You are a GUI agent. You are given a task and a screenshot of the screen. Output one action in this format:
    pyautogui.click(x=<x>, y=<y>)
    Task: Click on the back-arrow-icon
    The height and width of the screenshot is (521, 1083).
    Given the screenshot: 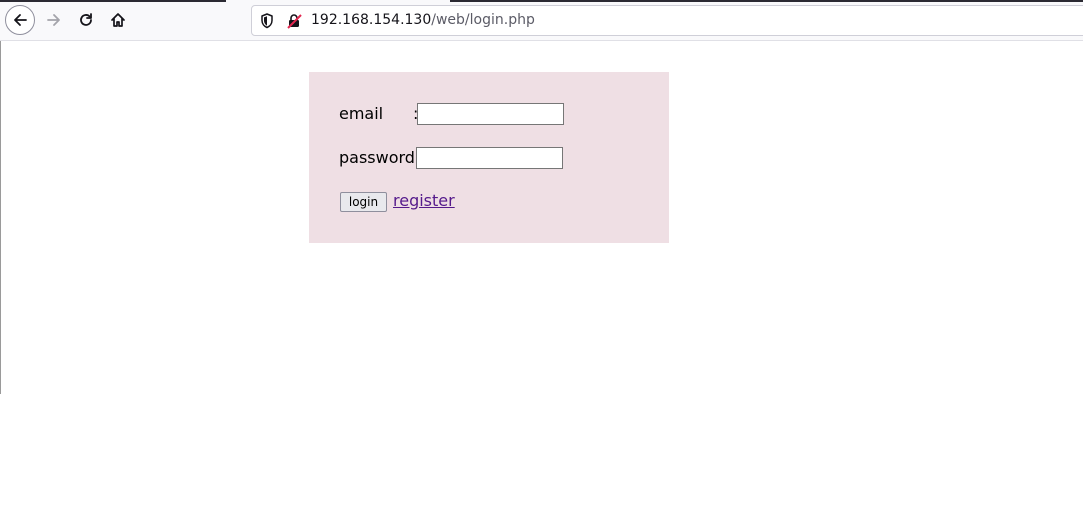 What is the action you would take?
    pyautogui.click(x=20, y=20)
    